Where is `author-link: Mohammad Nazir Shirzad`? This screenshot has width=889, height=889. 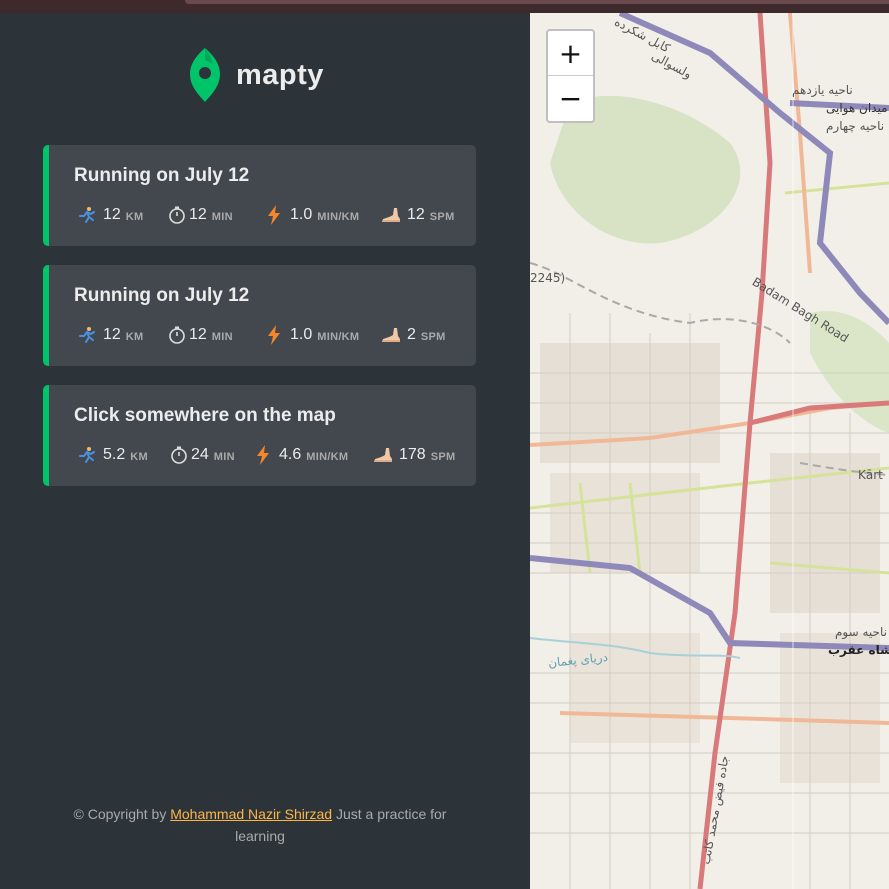 author-link: Mohammad Nazir Shirzad is located at coordinates (251, 814).